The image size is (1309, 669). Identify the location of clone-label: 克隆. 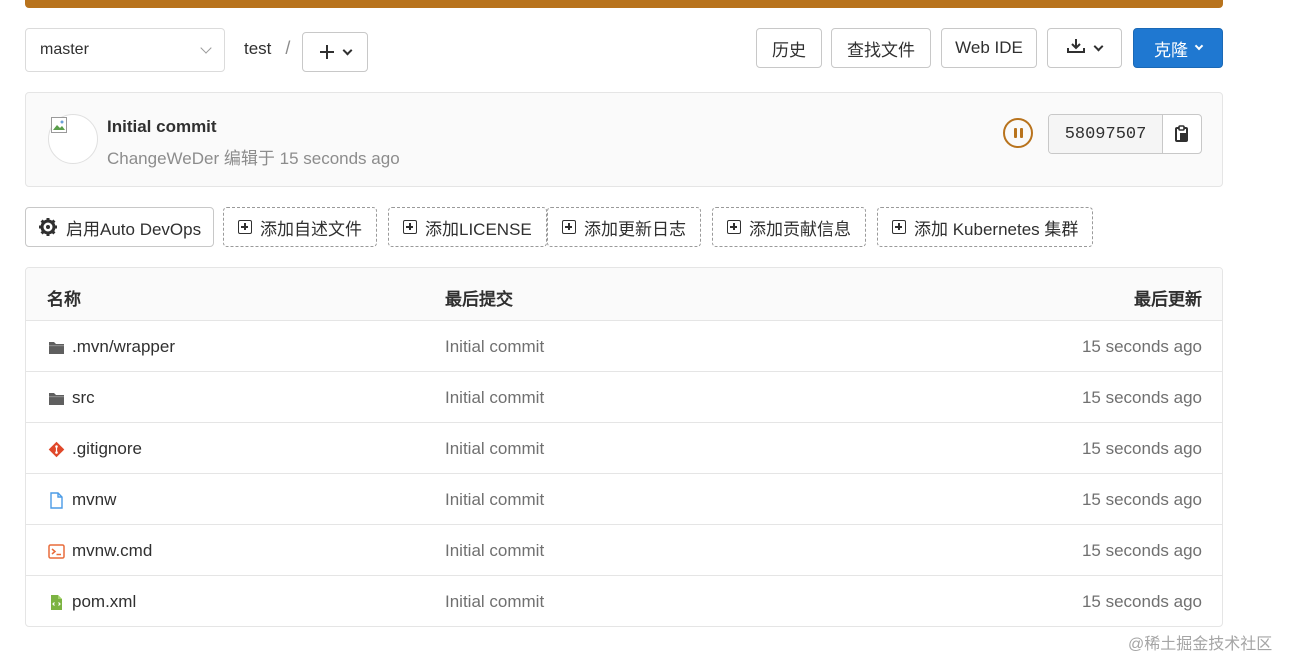
(1171, 50).